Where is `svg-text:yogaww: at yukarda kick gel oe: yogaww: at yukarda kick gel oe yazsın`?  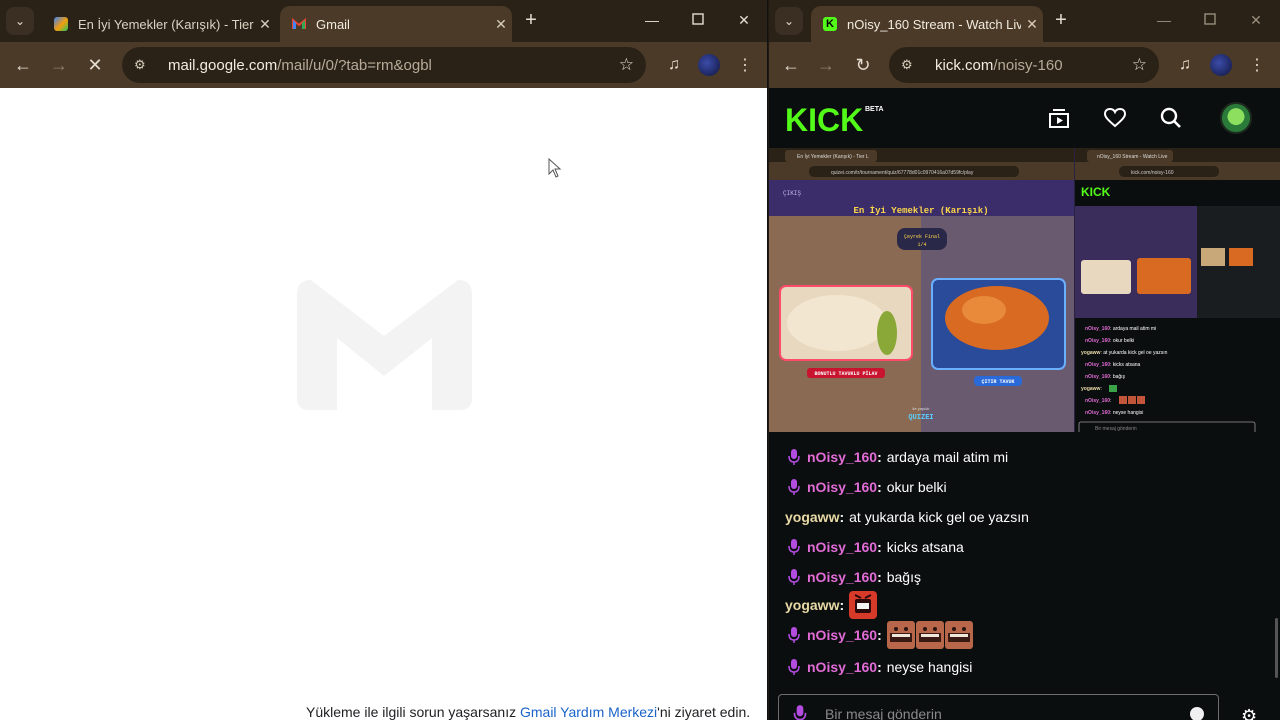
svg-text:yogaww: at yukarda kick gel oe: yogaww: at yukarda kick gel oe yazsın is located at coordinates (1124, 353).